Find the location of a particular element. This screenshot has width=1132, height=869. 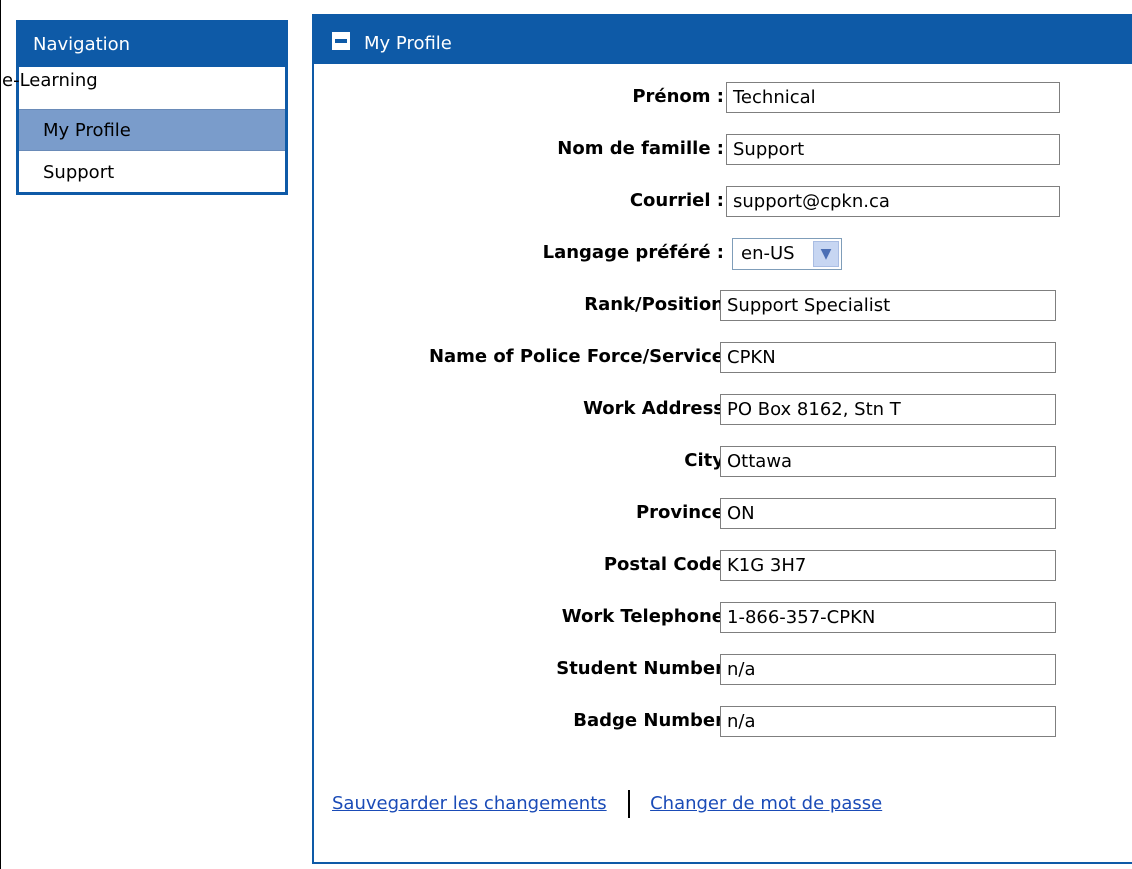

label-province: Province is located at coordinates (679, 512).